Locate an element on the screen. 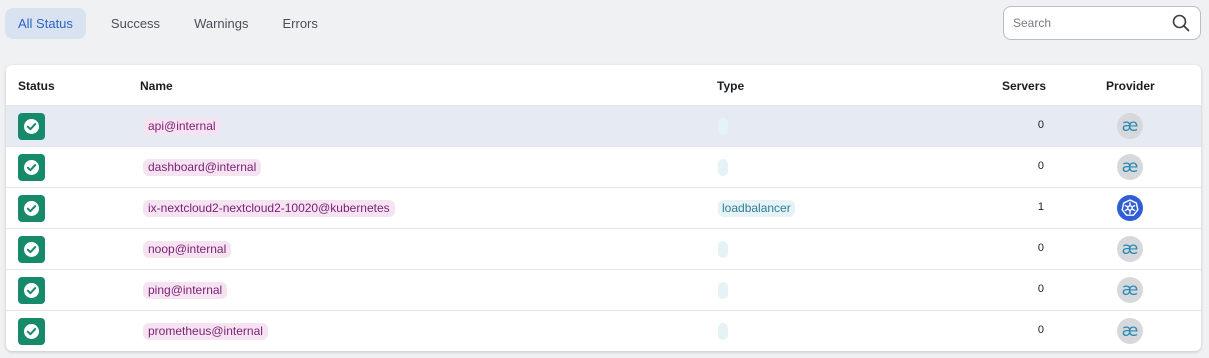 This screenshot has height=358, width=1209. table-row: api@internal 0 æ is located at coordinates (603, 125).